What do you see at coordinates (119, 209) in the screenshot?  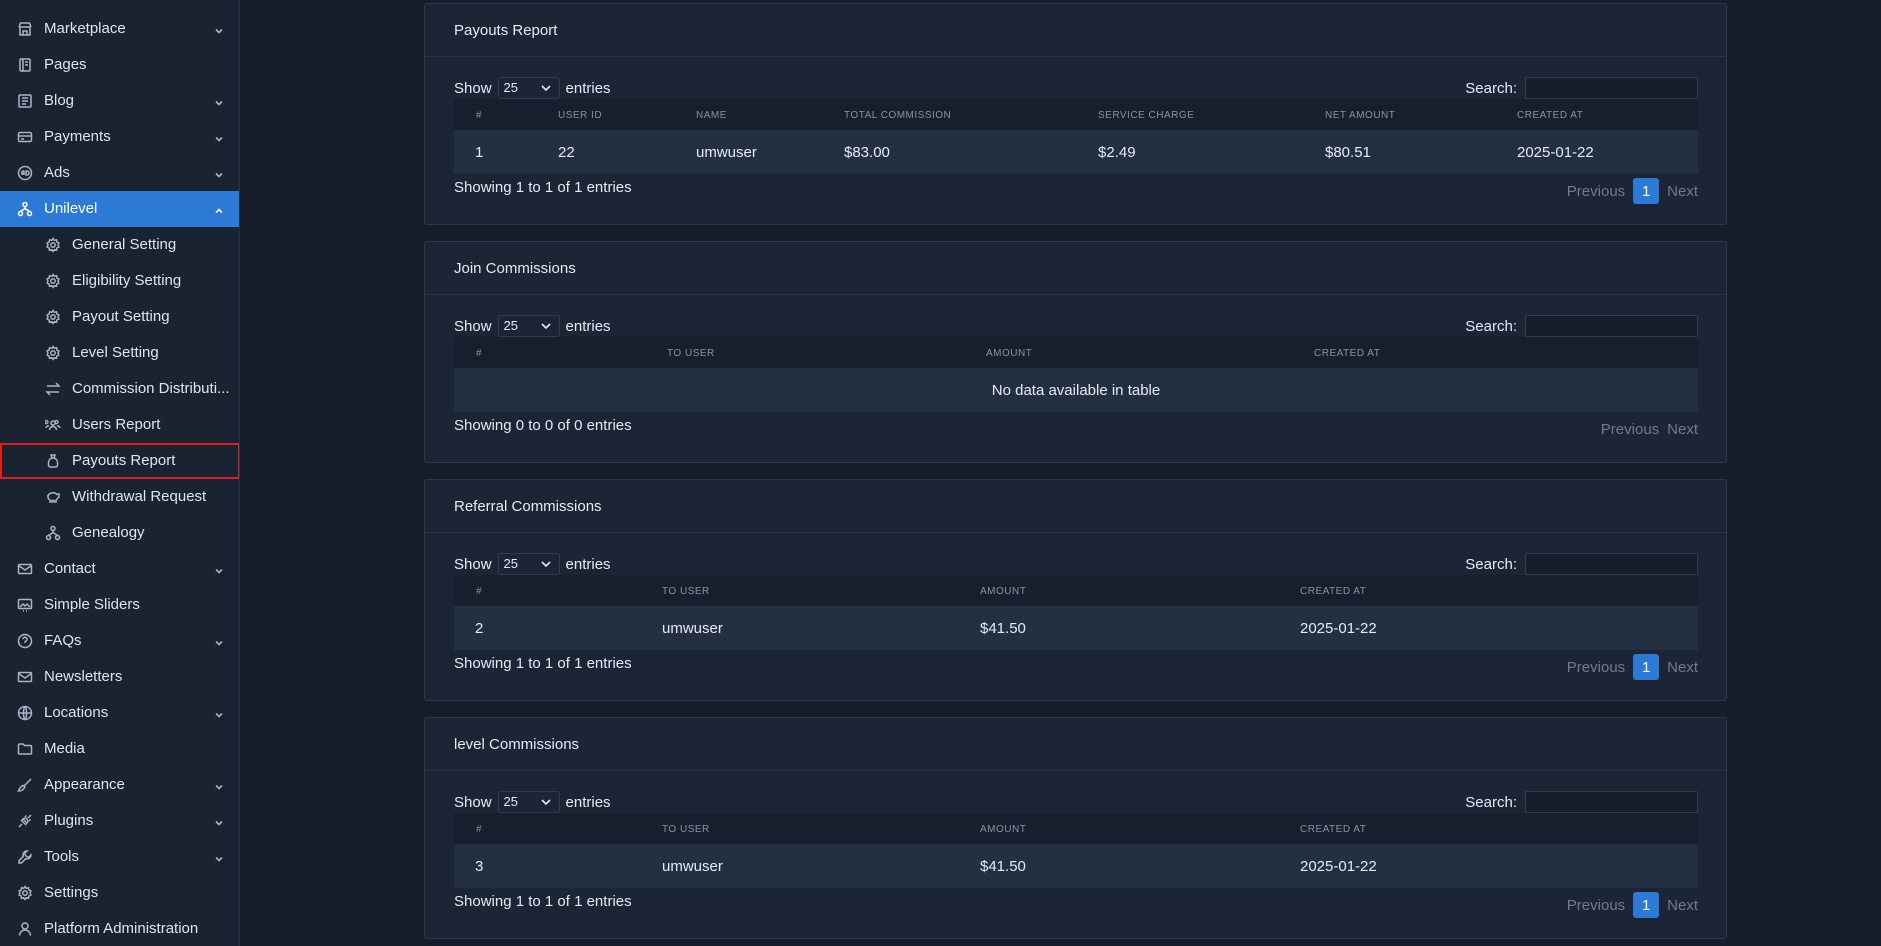 I see `sidebar-item-unilevel: Unilevel` at bounding box center [119, 209].